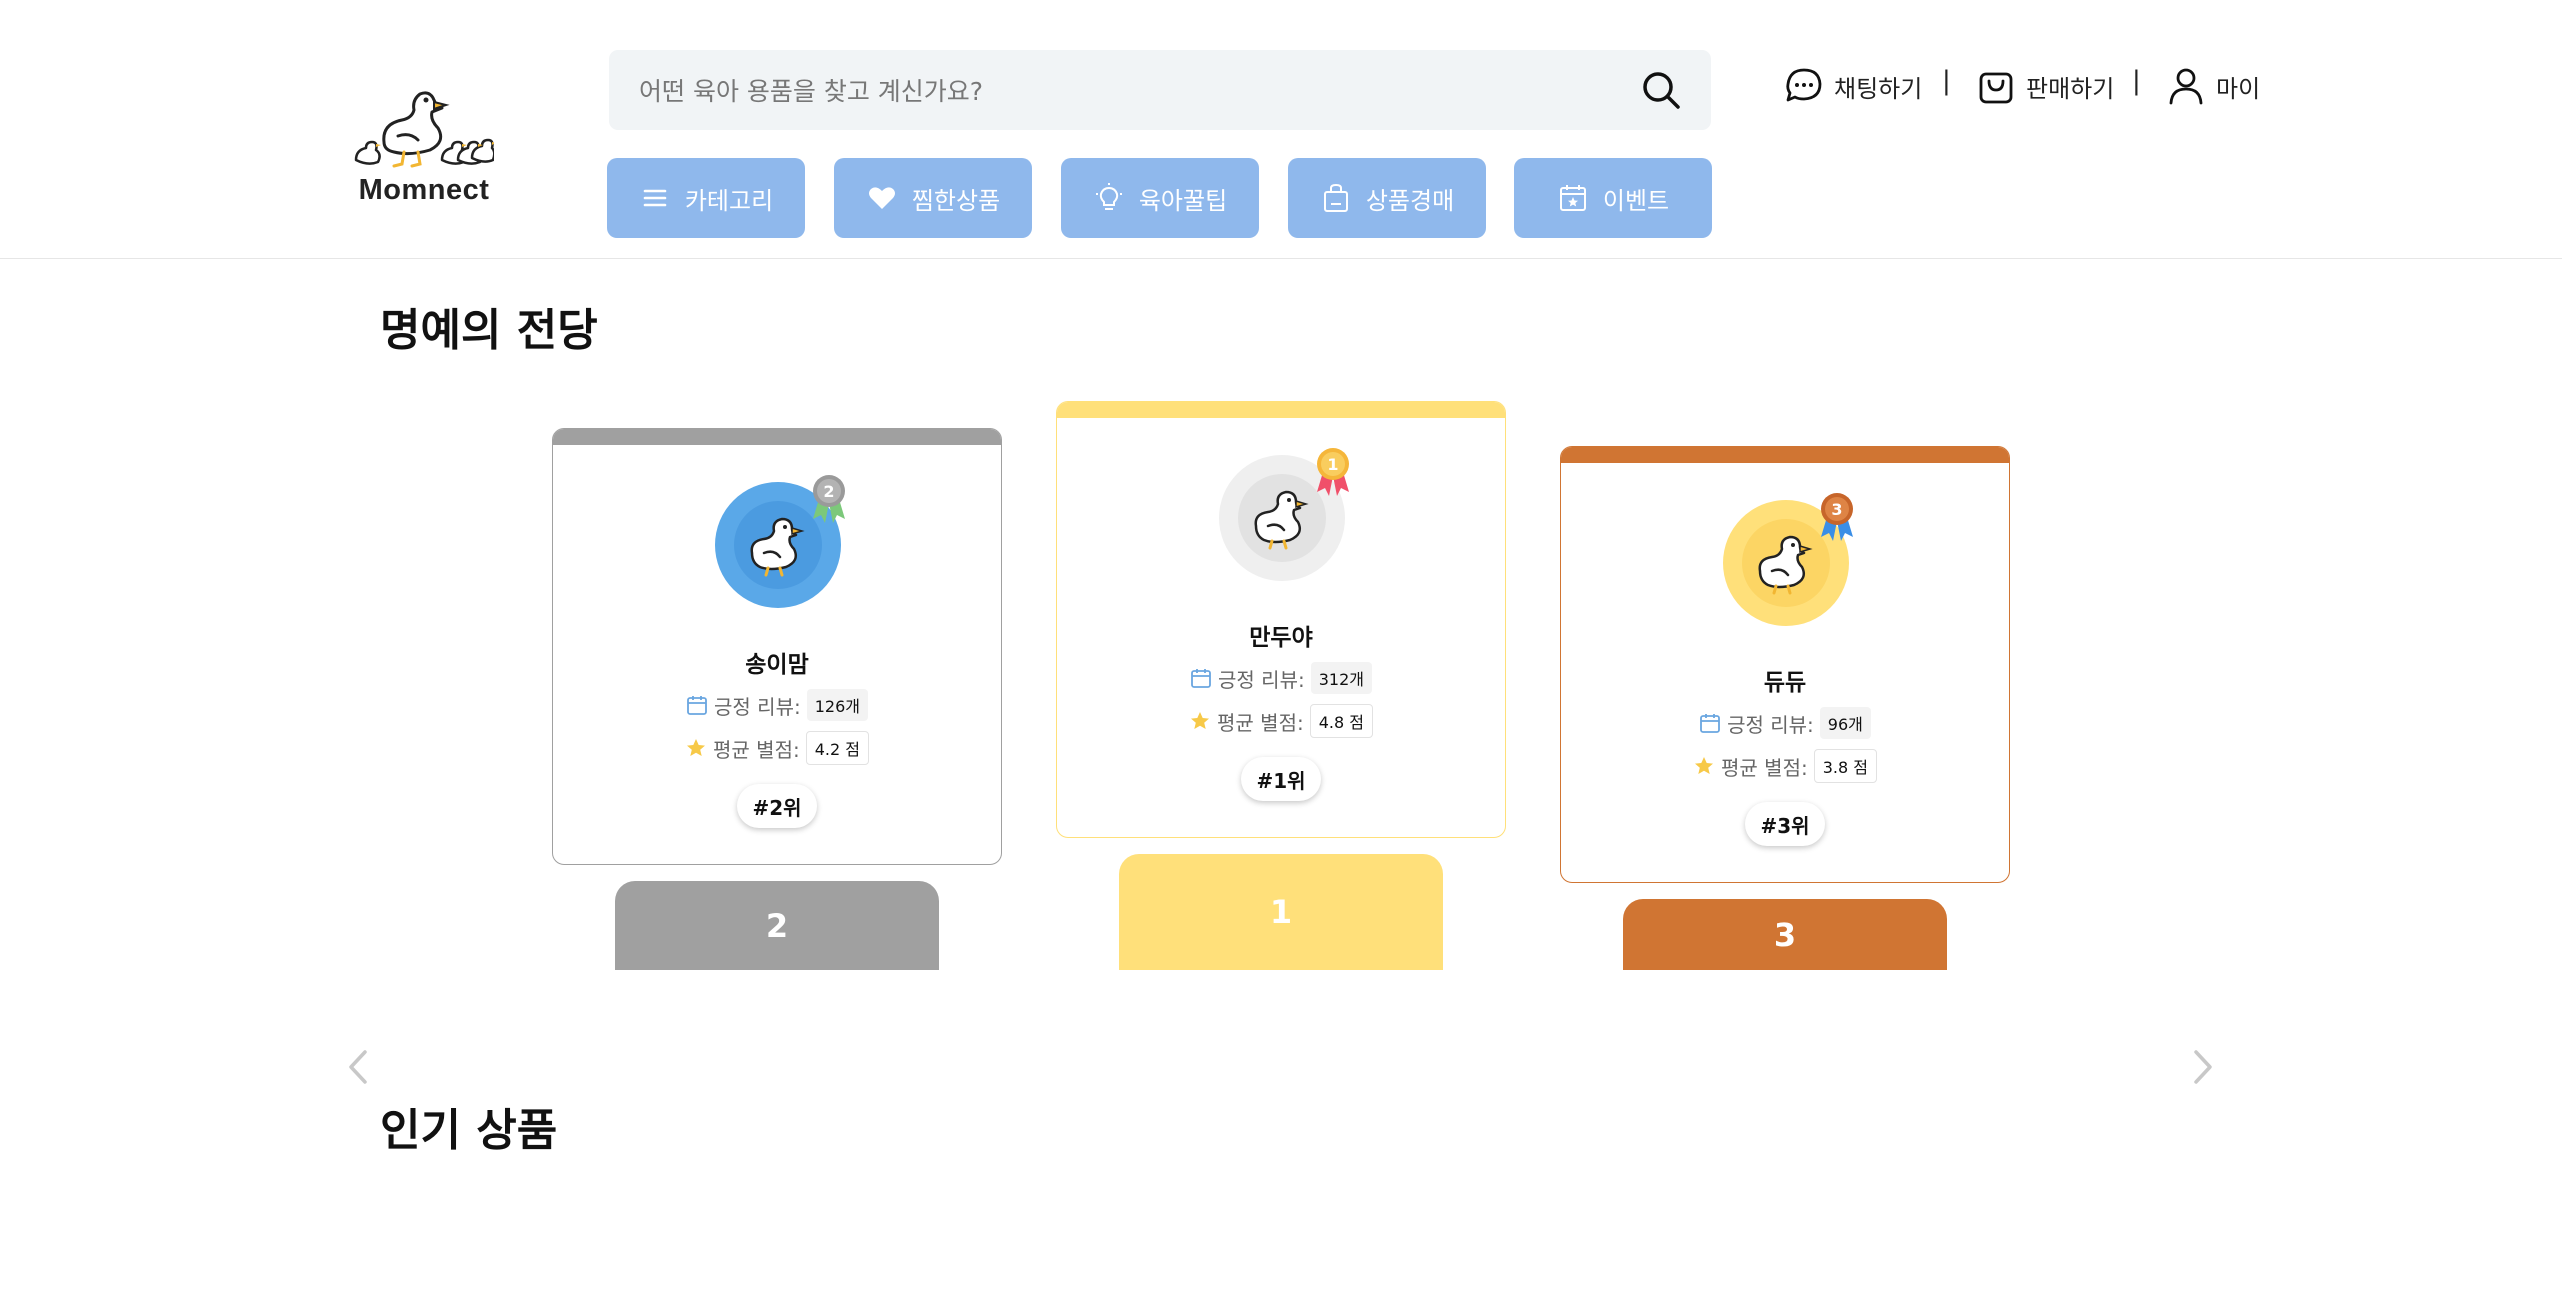 The height and width of the screenshot is (1311, 2562). What do you see at coordinates (1804, 85) in the screenshot?
I see `chat-bubble-icon` at bounding box center [1804, 85].